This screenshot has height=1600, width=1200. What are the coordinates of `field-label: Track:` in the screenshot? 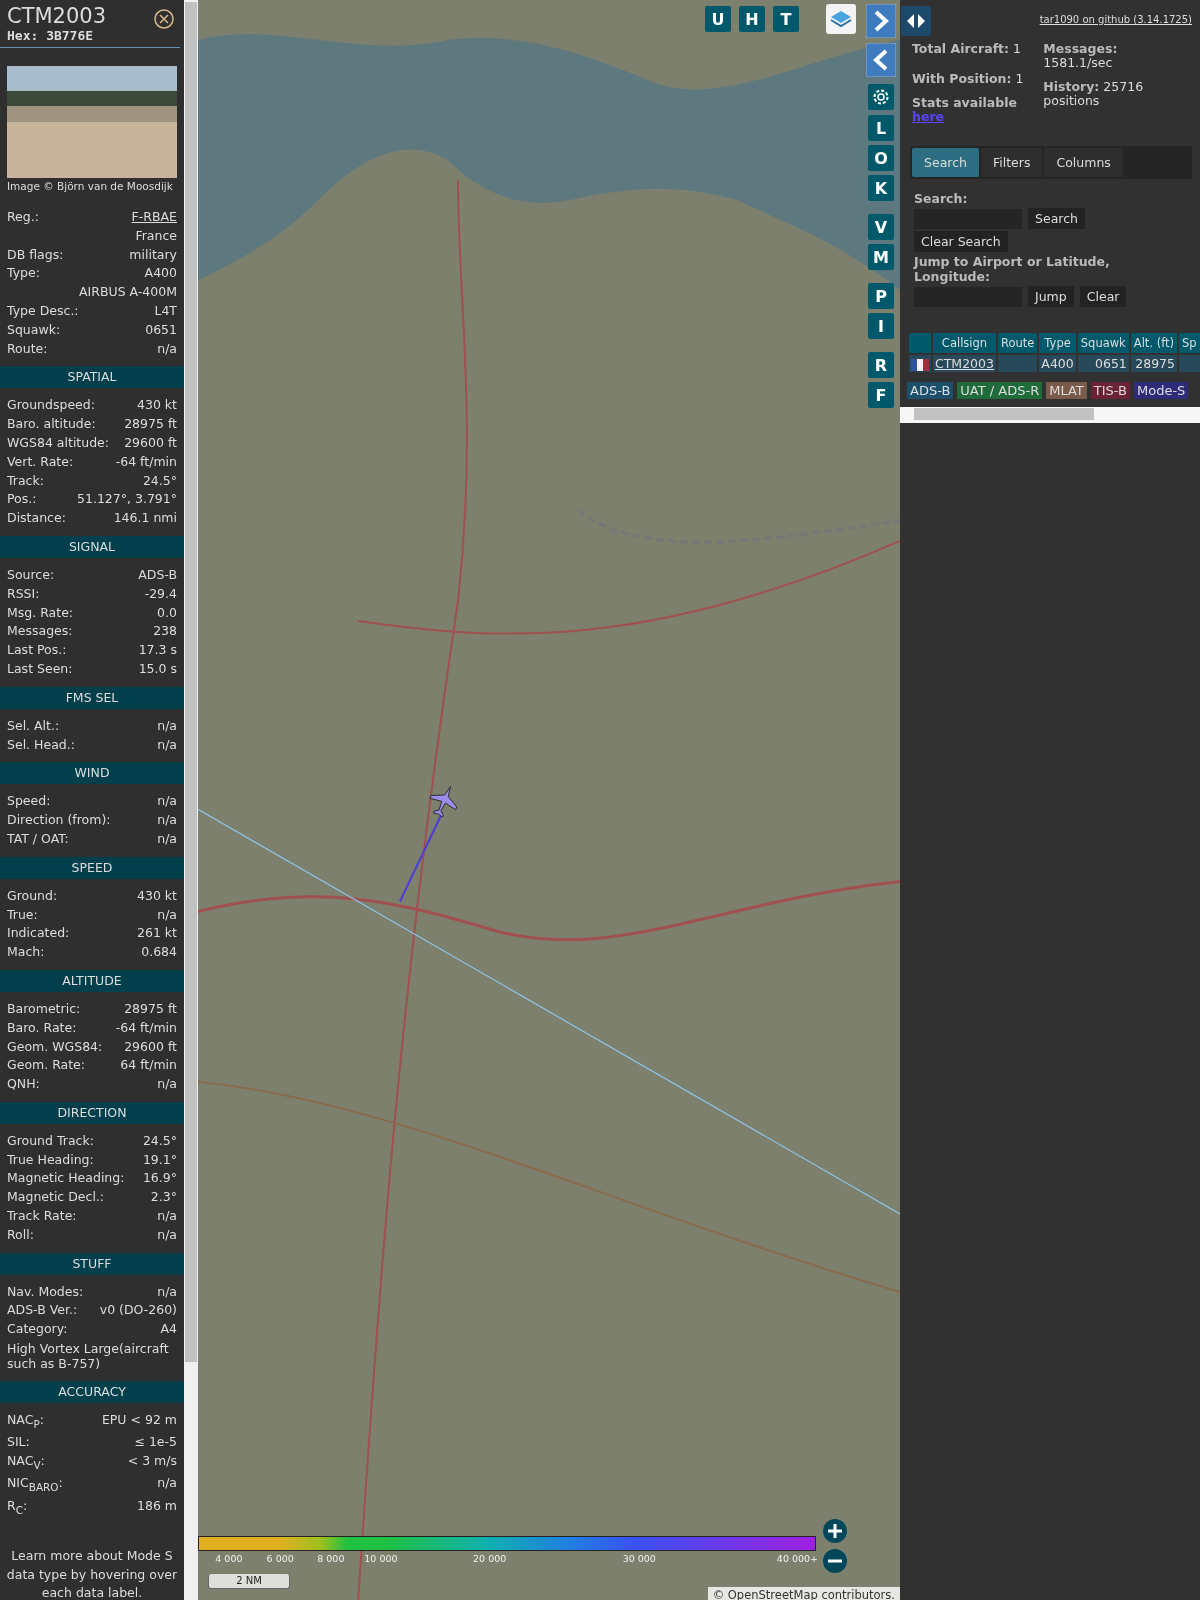 It's located at (25, 480).